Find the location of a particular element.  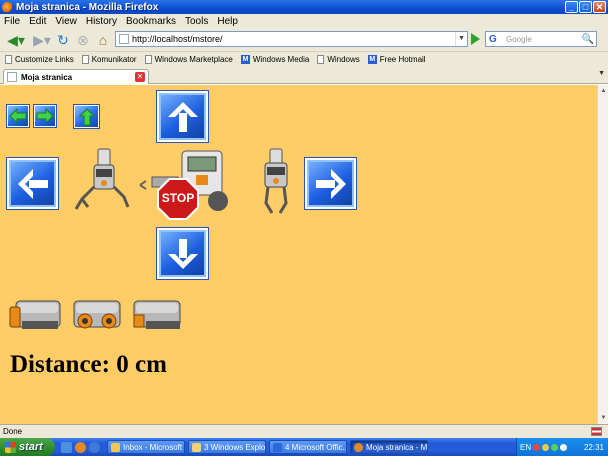

turn-right-button is located at coordinates (330, 183).